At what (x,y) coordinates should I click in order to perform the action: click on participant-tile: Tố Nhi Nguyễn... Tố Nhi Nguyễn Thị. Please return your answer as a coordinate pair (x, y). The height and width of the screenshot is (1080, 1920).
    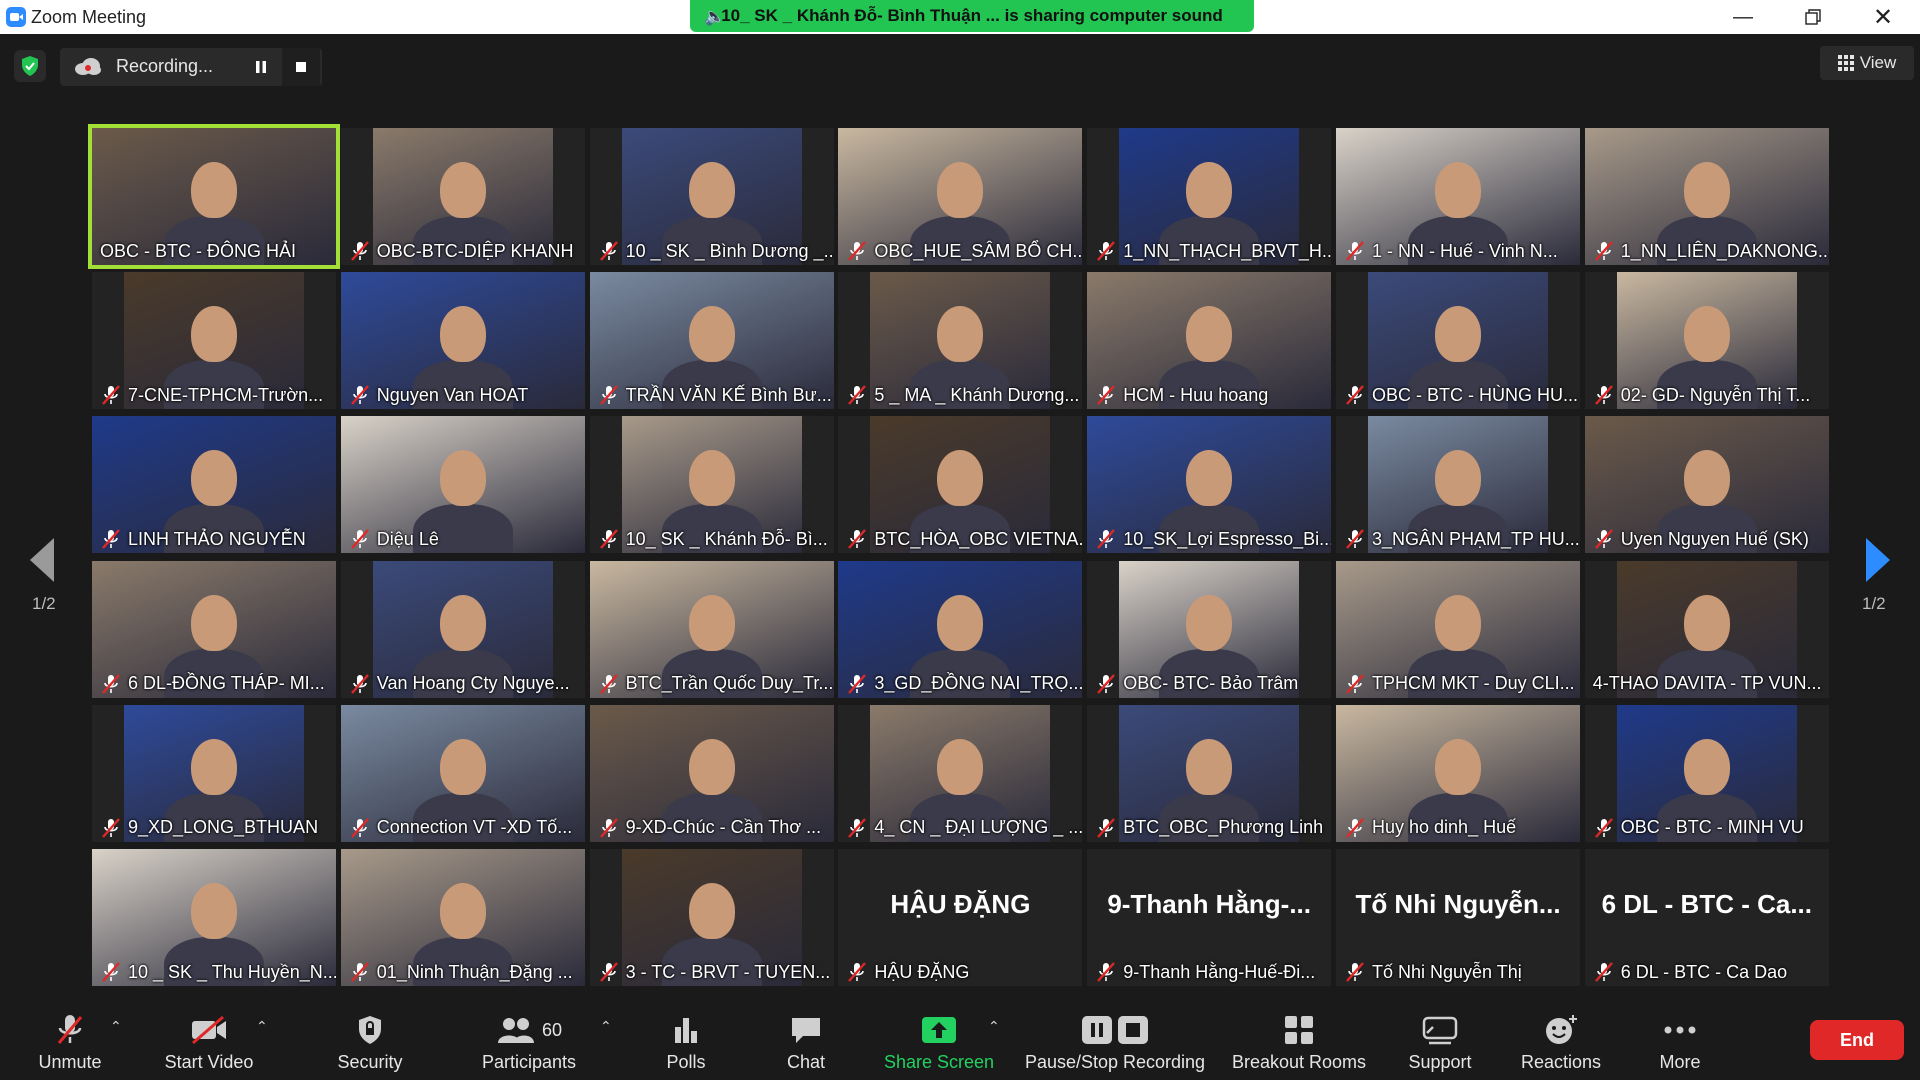
    Looking at the image, I should click on (1458, 917).